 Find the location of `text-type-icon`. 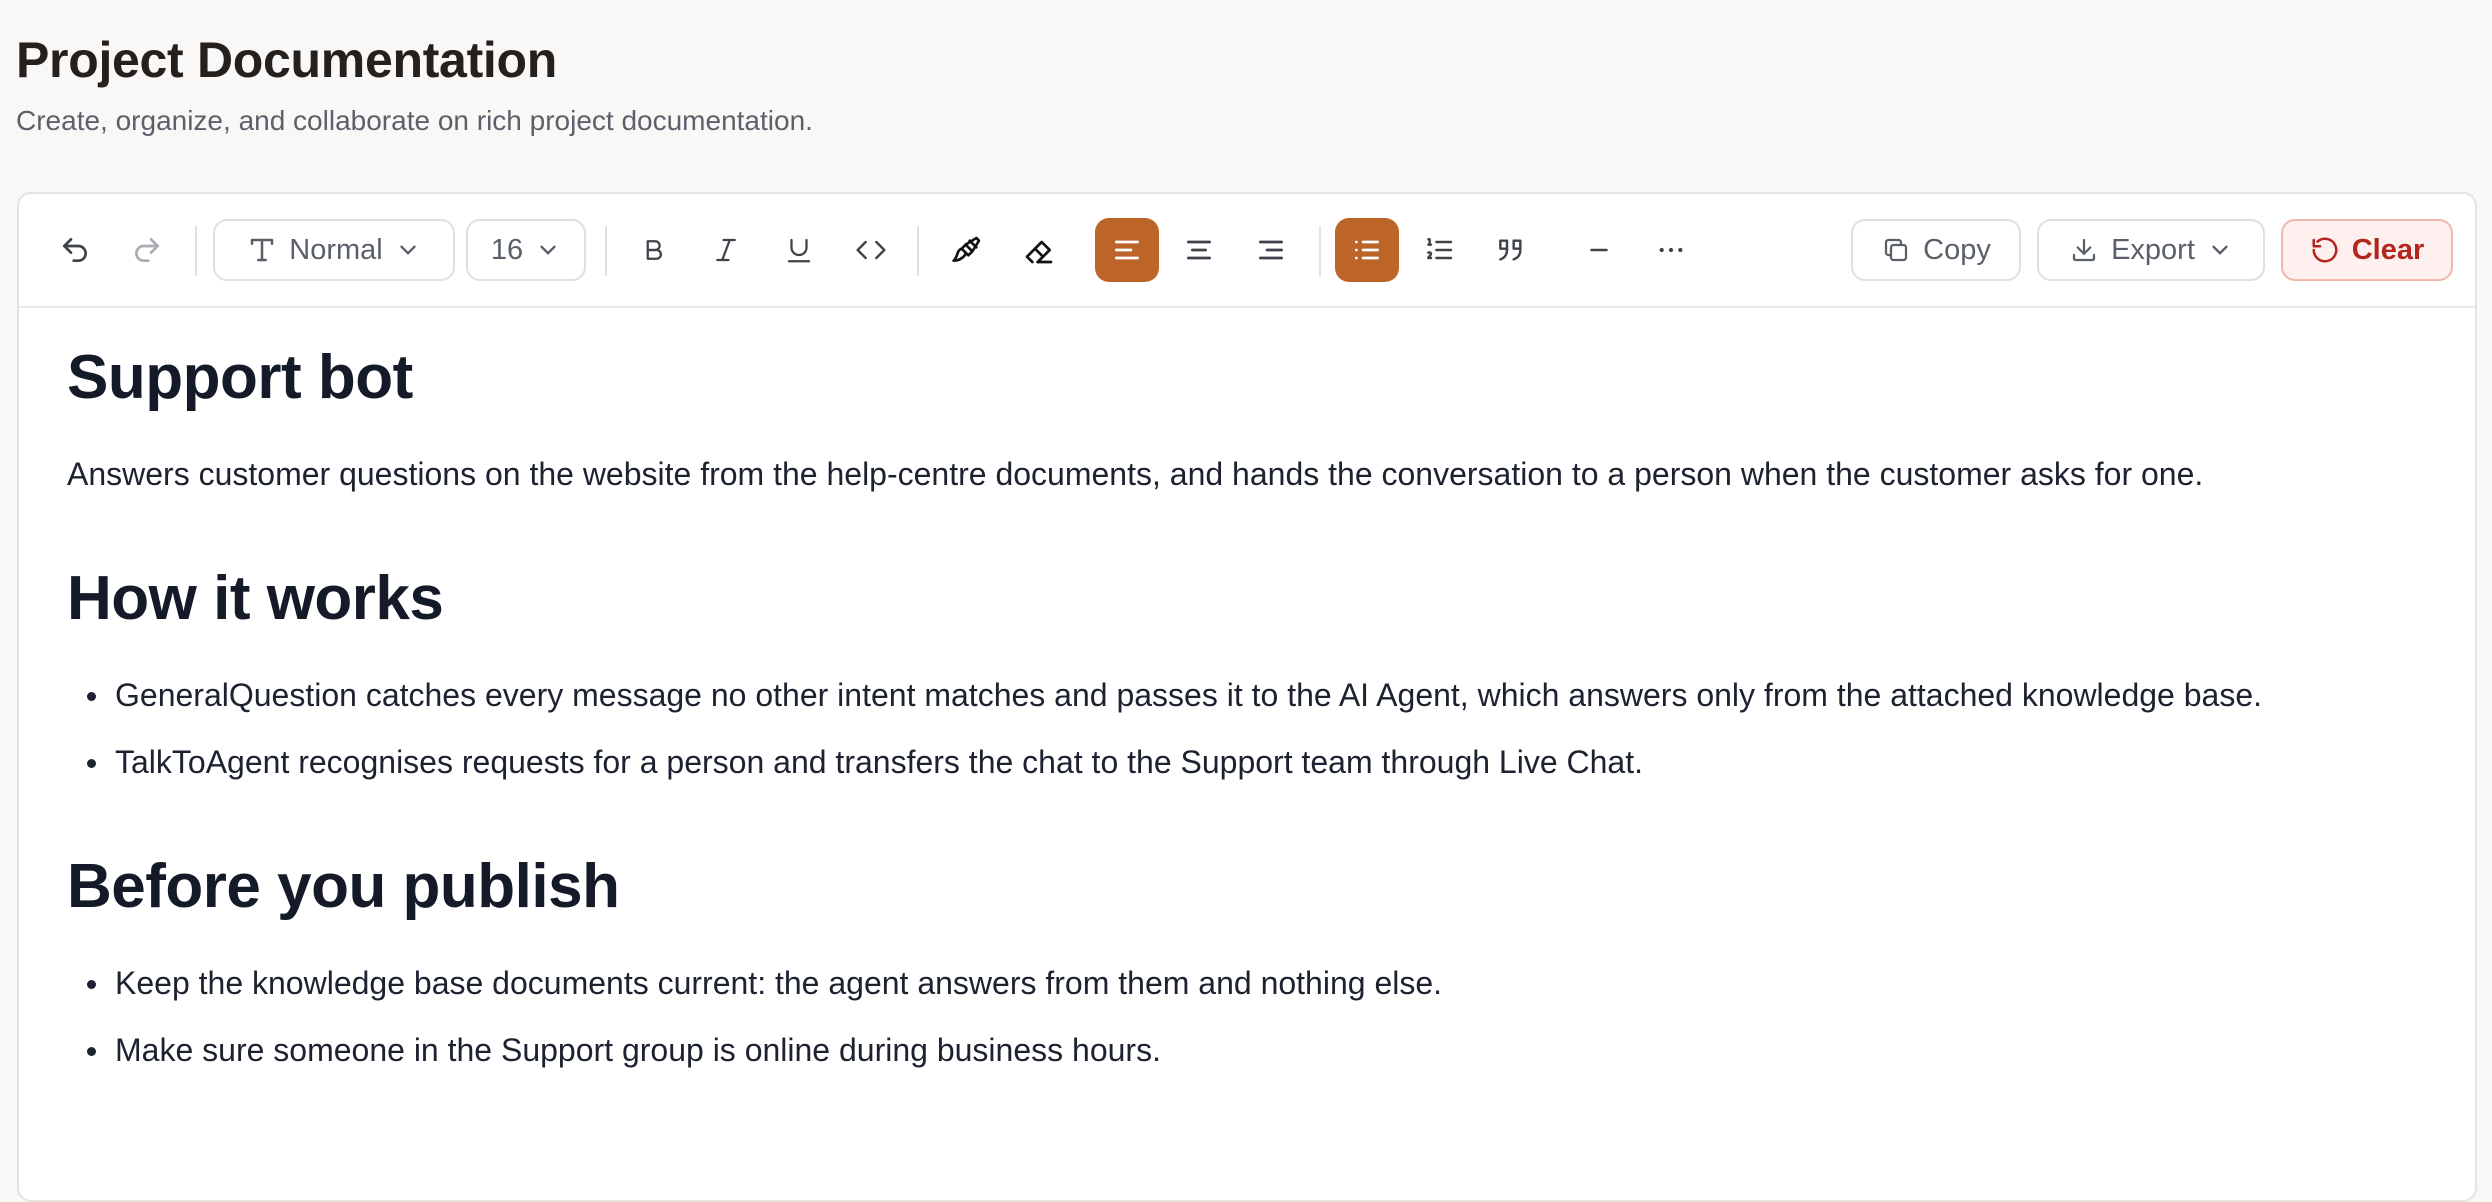

text-type-icon is located at coordinates (262, 250).